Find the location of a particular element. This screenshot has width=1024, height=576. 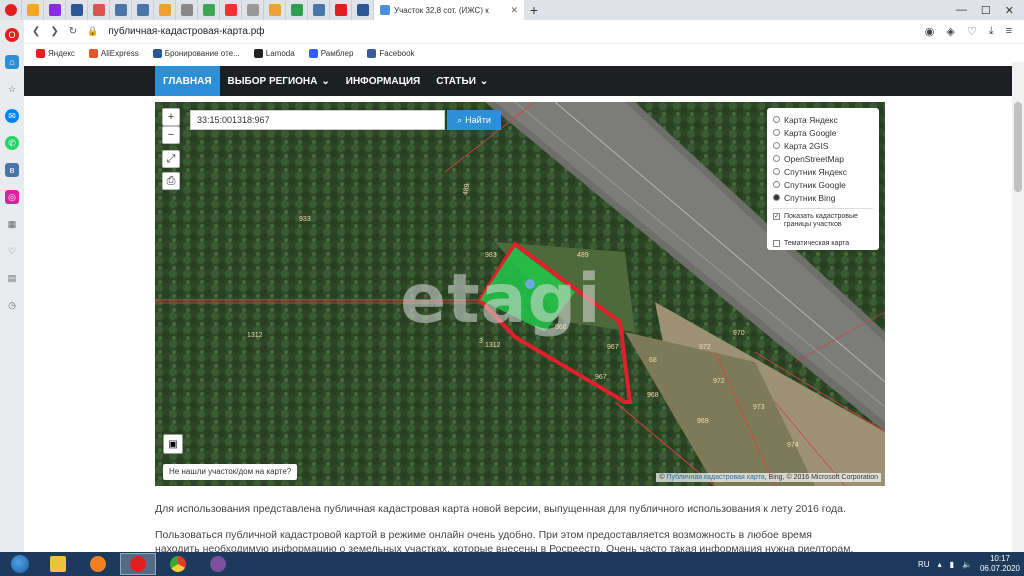

bookmark-yandex: Яндекс is located at coordinates (55, 53).